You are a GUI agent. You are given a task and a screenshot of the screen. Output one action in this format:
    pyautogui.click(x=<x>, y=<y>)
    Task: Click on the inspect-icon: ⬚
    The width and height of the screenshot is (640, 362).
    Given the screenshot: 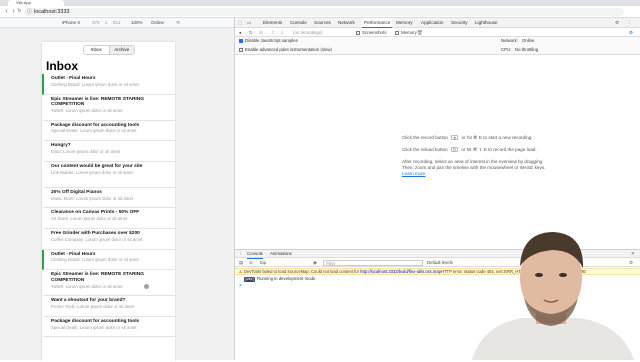 What is the action you would take?
    pyautogui.click(x=240, y=23)
    